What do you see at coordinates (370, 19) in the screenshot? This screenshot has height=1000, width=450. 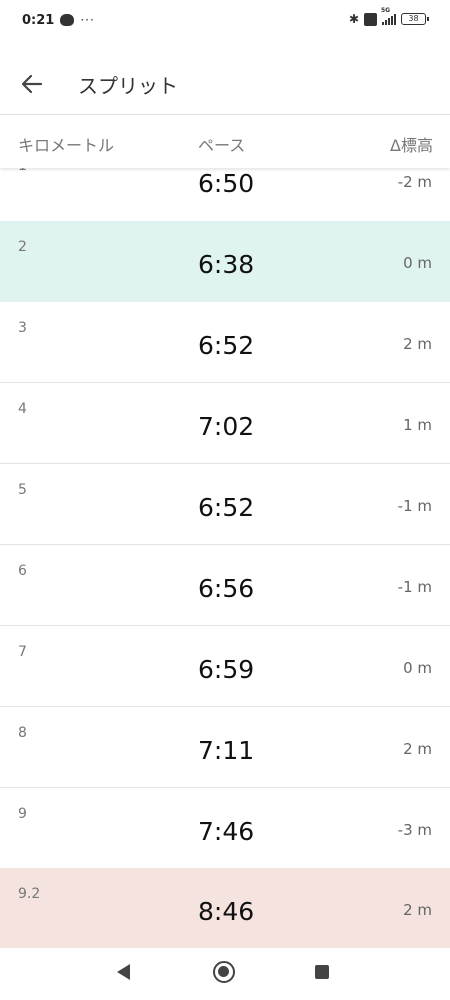 I see `volte-icon` at bounding box center [370, 19].